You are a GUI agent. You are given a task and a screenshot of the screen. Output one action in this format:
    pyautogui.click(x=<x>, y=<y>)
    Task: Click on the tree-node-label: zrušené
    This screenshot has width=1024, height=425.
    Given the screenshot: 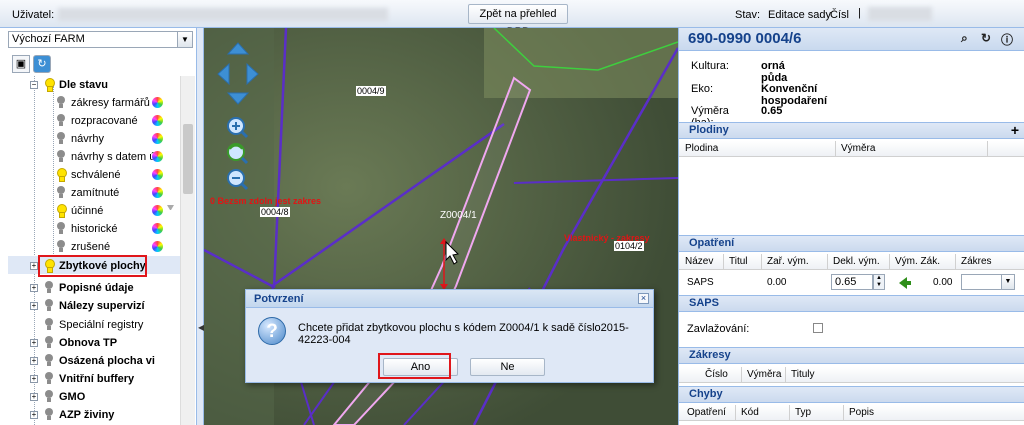 What is the action you would take?
    pyautogui.click(x=91, y=247)
    